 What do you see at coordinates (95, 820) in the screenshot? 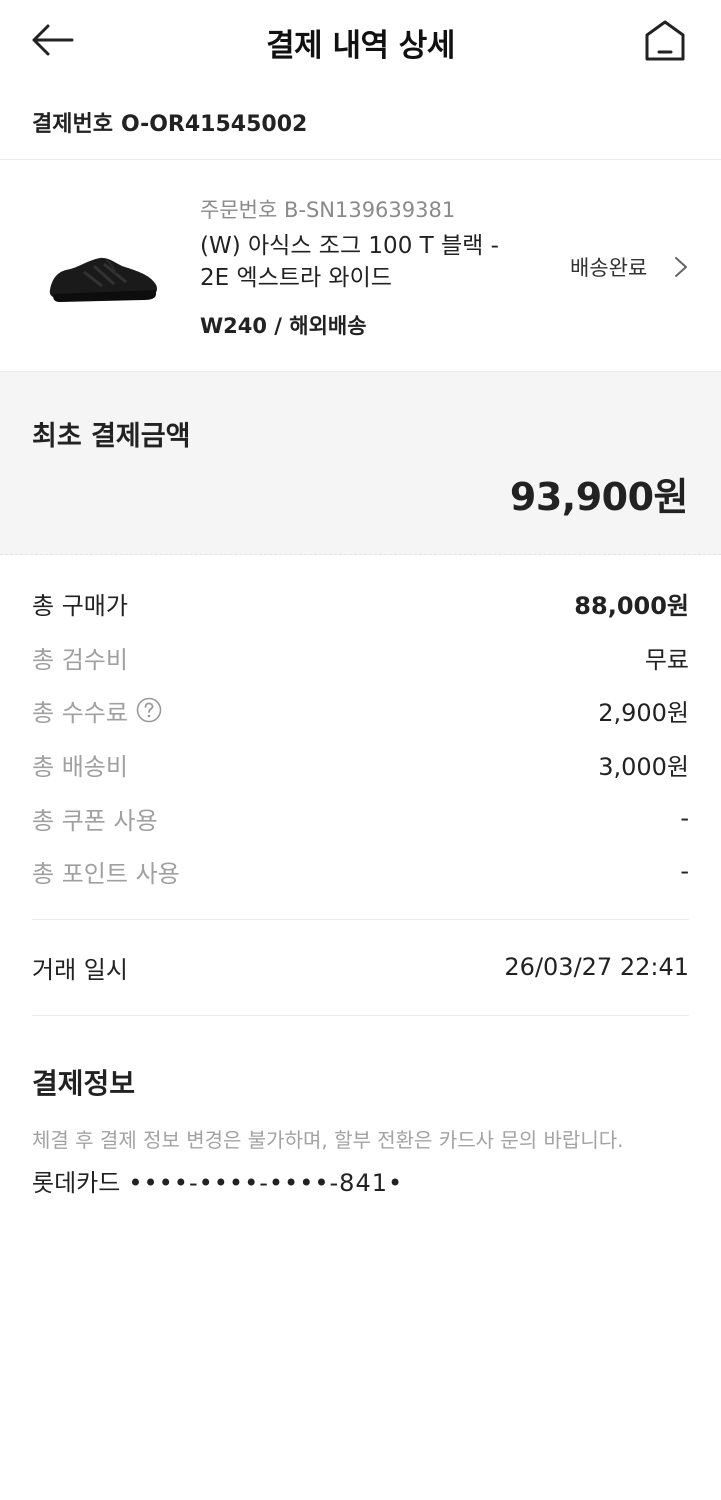
I see `breakdown-label: 총 쿠폰 사용` at bounding box center [95, 820].